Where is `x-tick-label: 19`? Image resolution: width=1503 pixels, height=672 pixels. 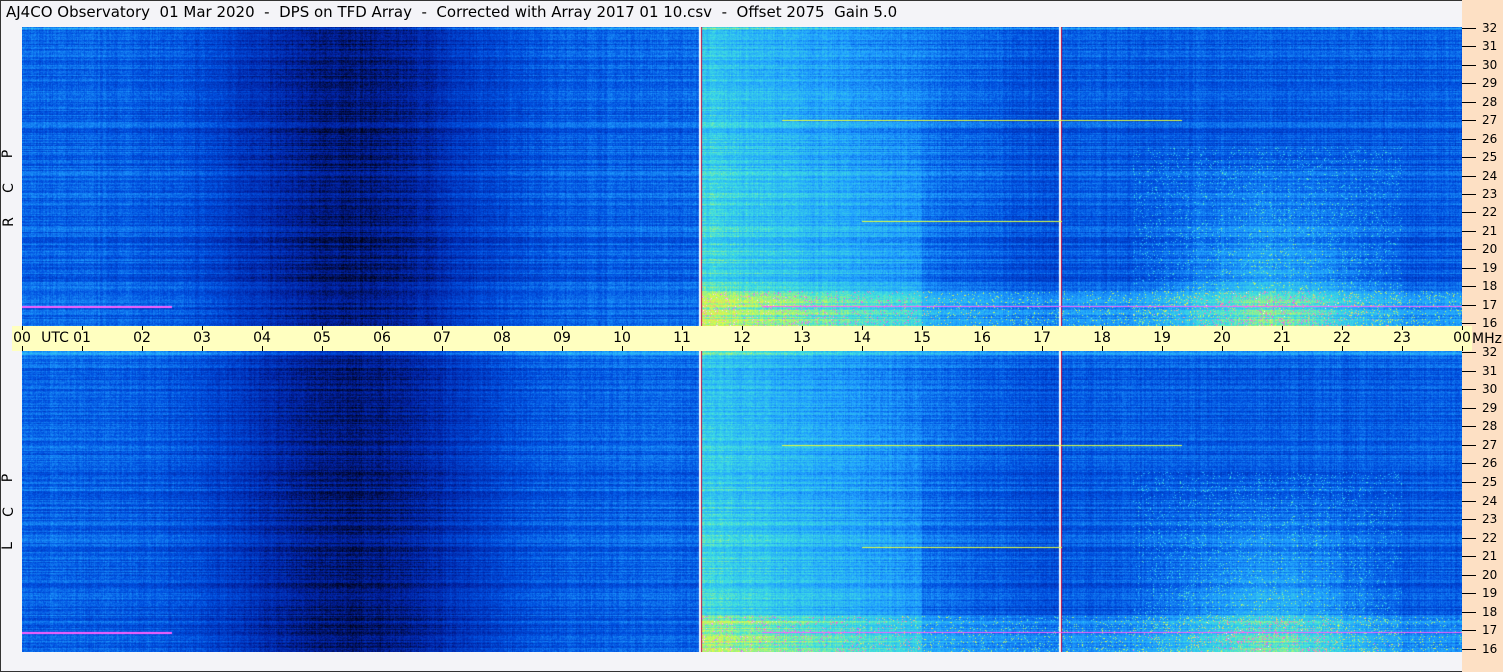 x-tick-label: 19 is located at coordinates (1162, 338).